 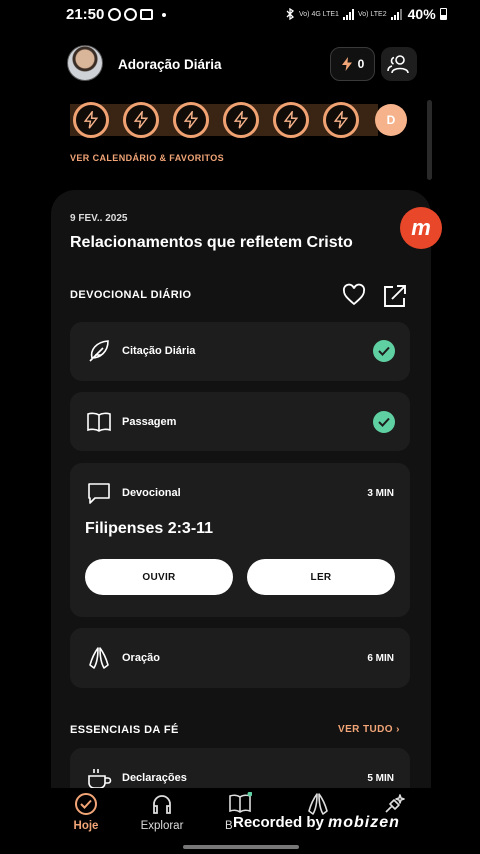 I want to click on nav-explore: Explorar, so click(x=162, y=812).